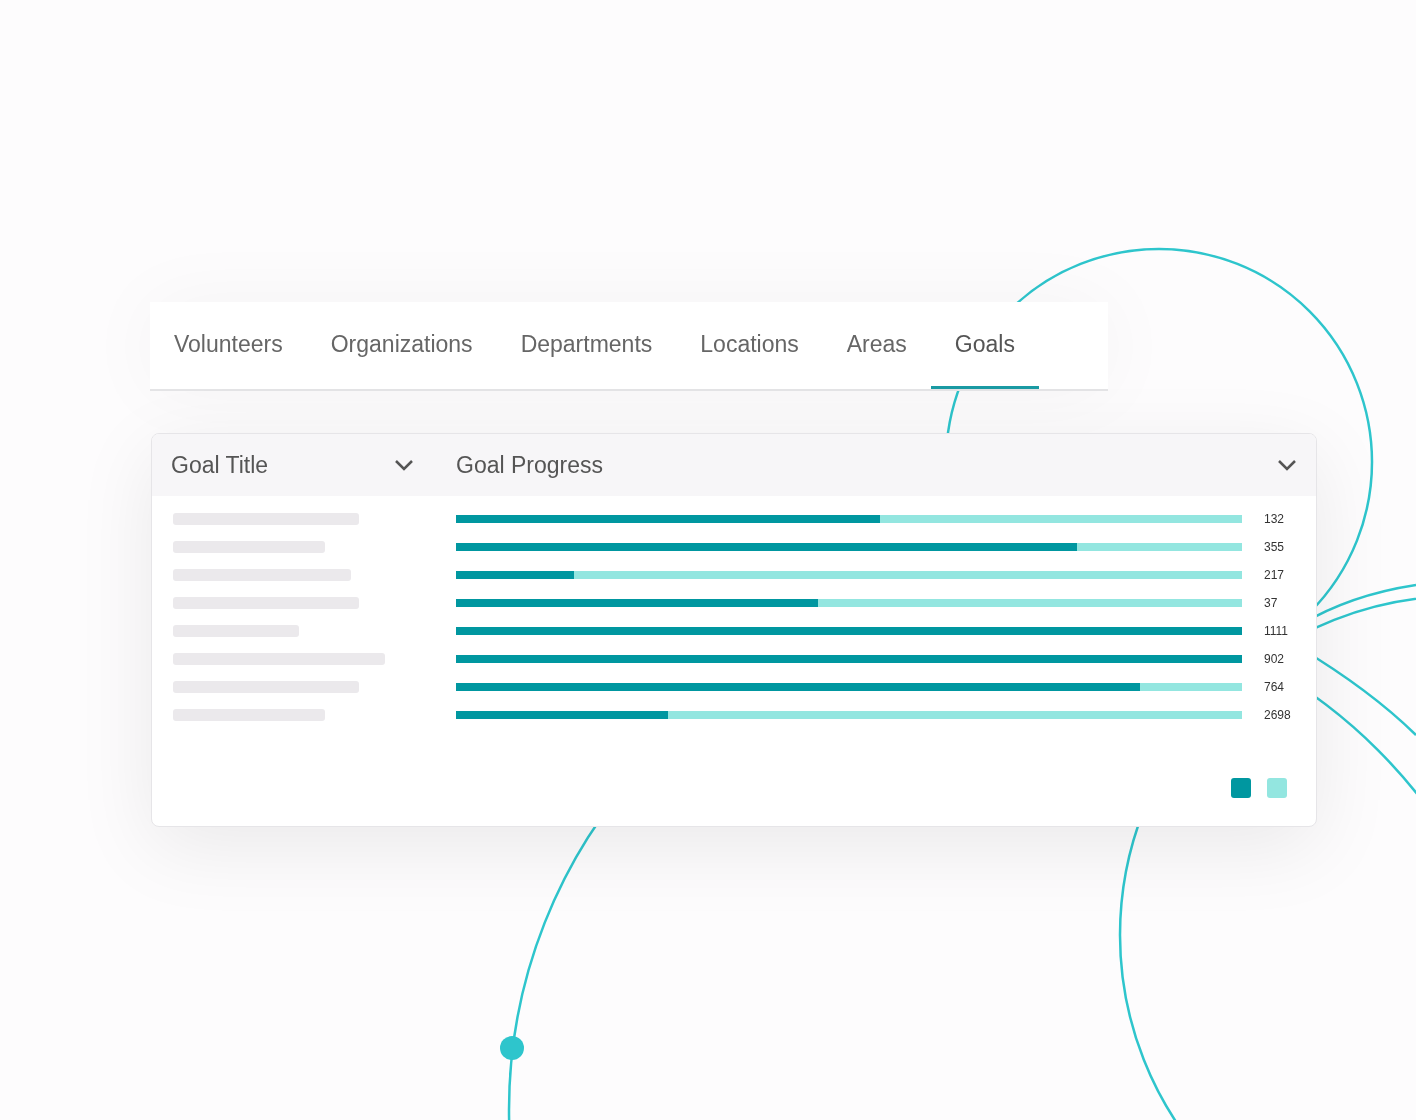  I want to click on tab: Departments, so click(586, 345).